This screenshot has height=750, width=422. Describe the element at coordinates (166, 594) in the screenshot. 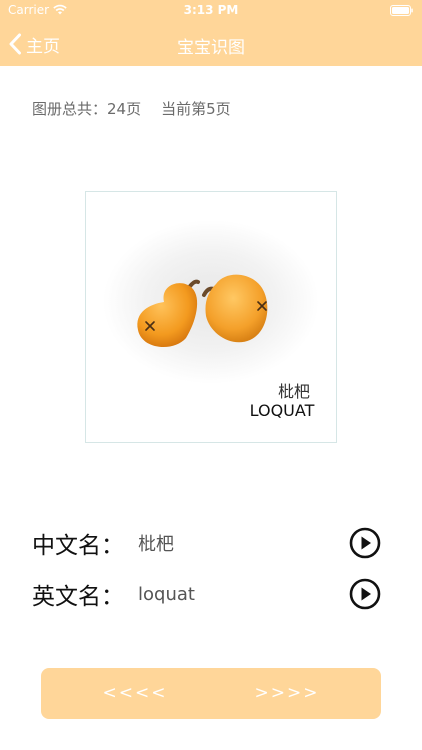

I see `english-name-value: loquat` at that location.